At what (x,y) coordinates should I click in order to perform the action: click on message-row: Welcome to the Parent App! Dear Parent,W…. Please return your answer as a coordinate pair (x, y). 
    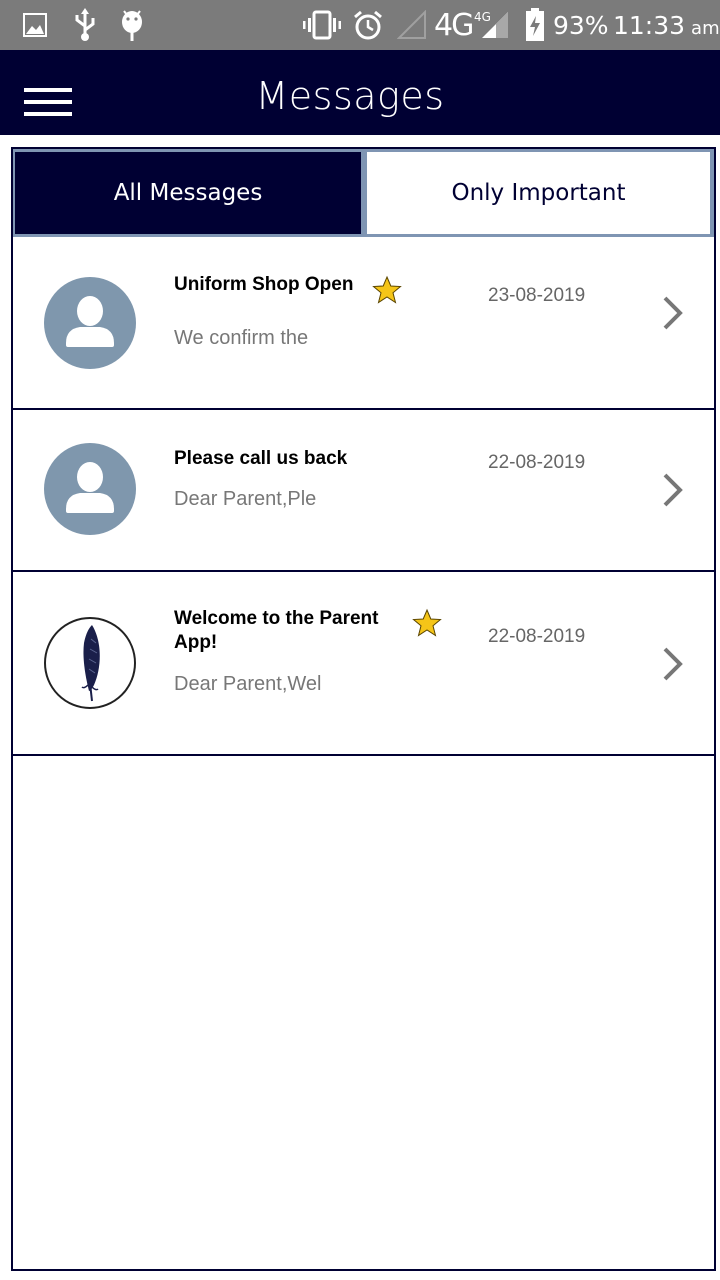
    Looking at the image, I should click on (363, 664).